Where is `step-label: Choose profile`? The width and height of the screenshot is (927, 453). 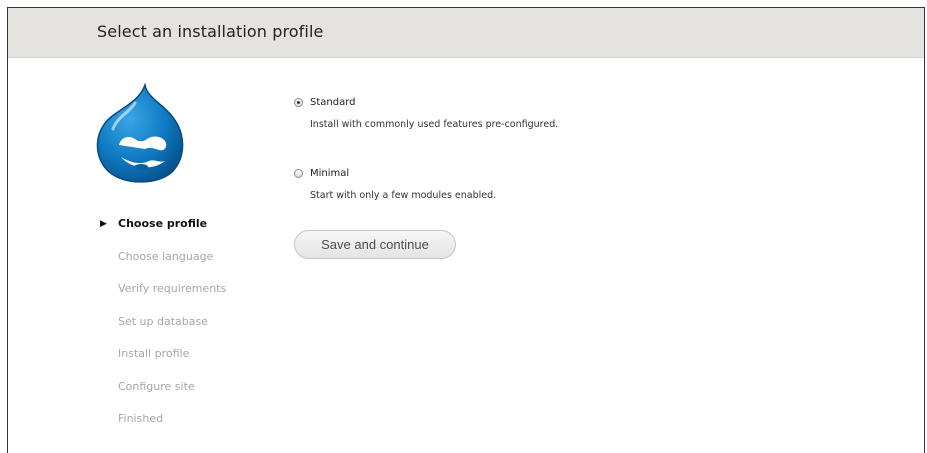
step-label: Choose profile is located at coordinates (163, 223).